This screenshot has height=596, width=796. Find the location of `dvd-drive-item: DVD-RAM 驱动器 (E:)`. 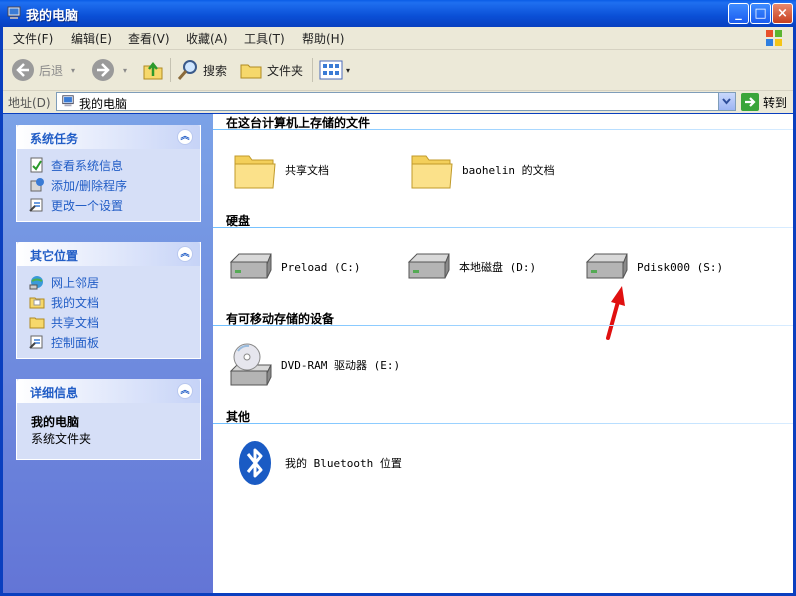

dvd-drive-item: DVD-RAM 驱动器 (E:) is located at coordinates (313, 365).